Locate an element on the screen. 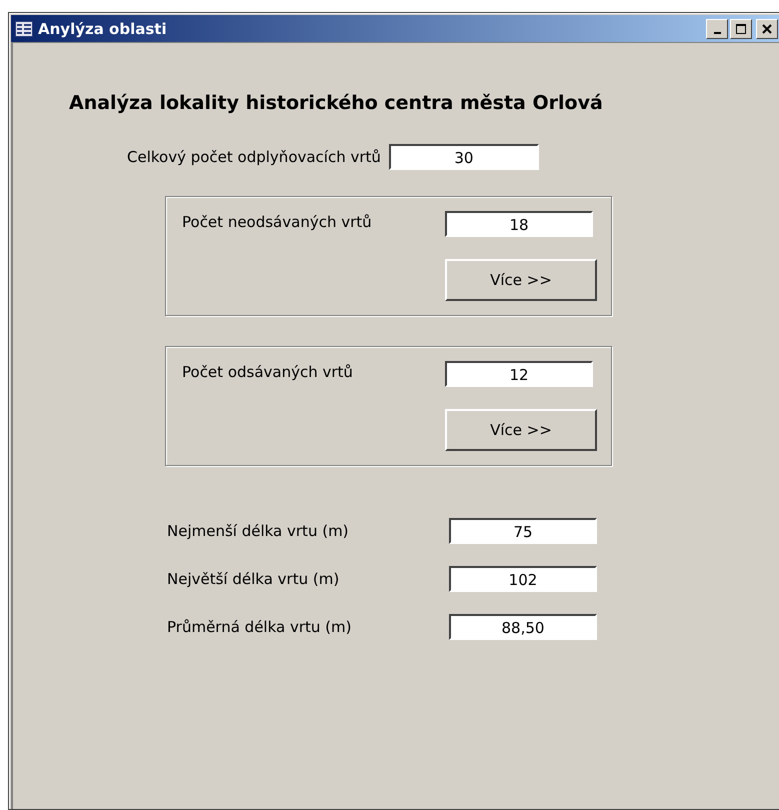 This screenshot has width=779, height=810. field-label: Průměrná délka vrtu (m) is located at coordinates (259, 627).